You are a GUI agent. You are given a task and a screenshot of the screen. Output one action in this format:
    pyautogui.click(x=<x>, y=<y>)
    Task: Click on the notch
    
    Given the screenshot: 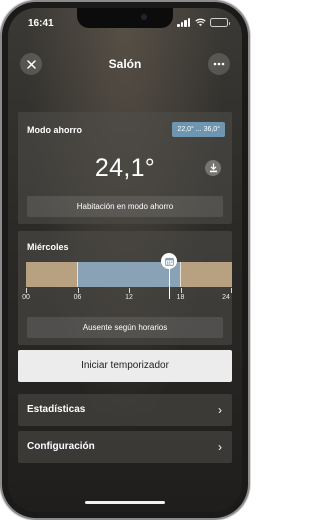 What is the action you would take?
    pyautogui.click(x=125, y=18)
    